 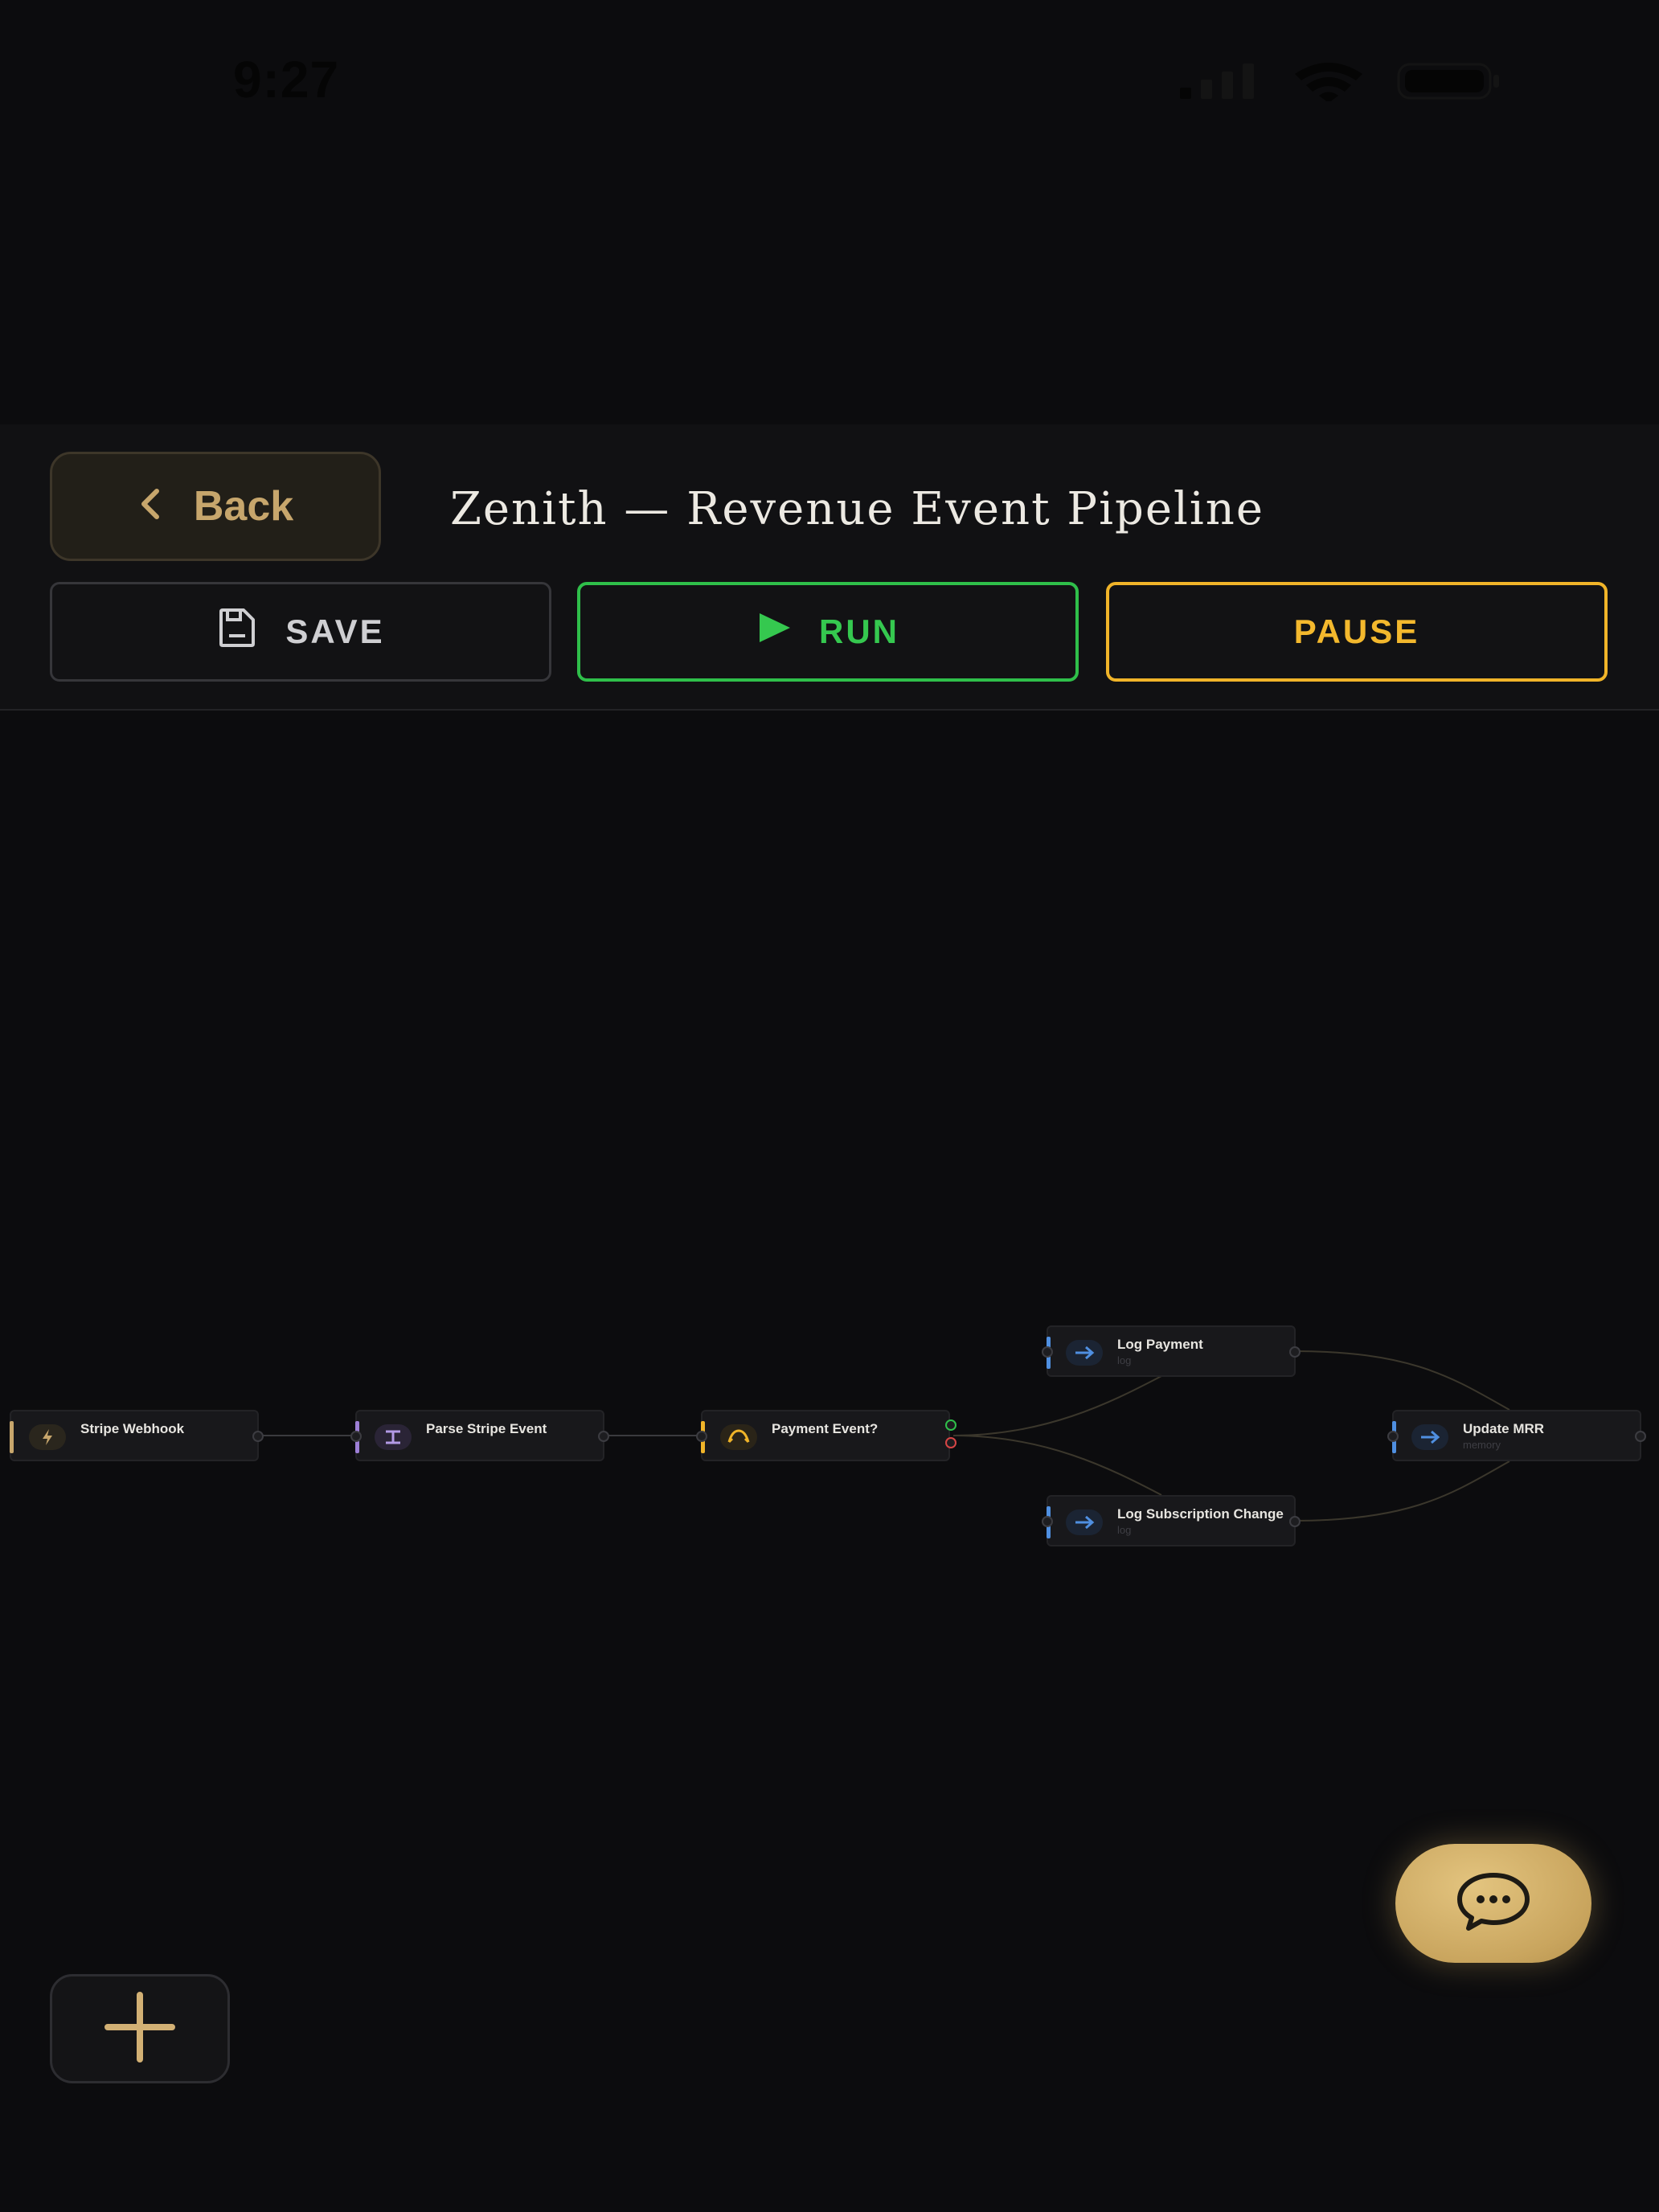 I want to click on save-file-icon, so click(x=237, y=632).